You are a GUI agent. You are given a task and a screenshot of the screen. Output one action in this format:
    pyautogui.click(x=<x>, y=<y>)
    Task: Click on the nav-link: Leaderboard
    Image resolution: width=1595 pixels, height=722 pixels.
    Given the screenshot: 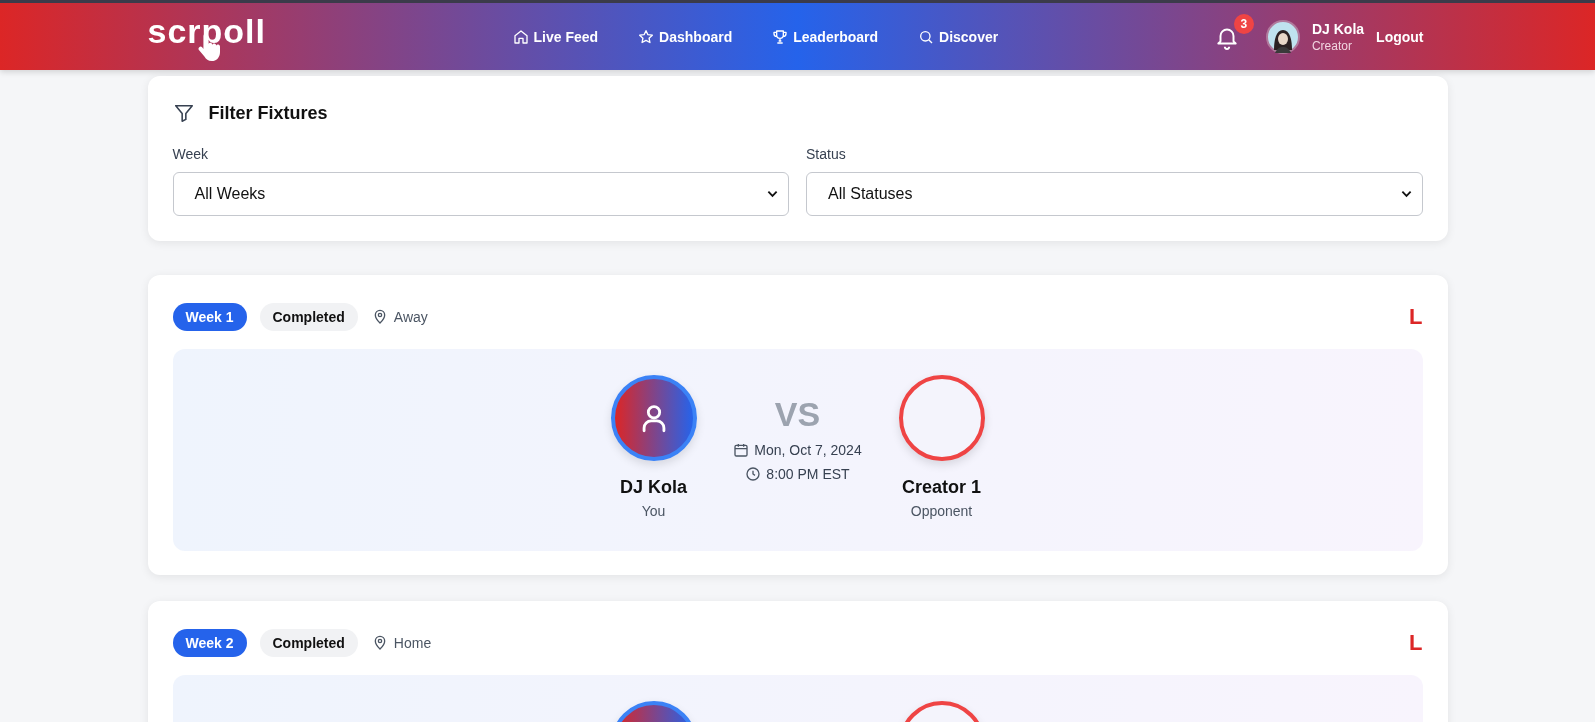 What is the action you would take?
    pyautogui.click(x=825, y=36)
    